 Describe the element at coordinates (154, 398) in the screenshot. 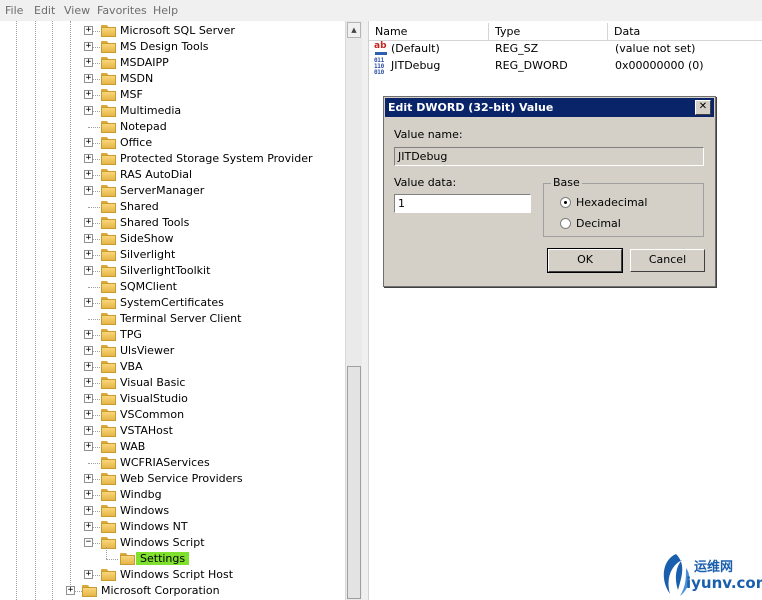

I see `tree-node-label: VisualStudio` at that location.